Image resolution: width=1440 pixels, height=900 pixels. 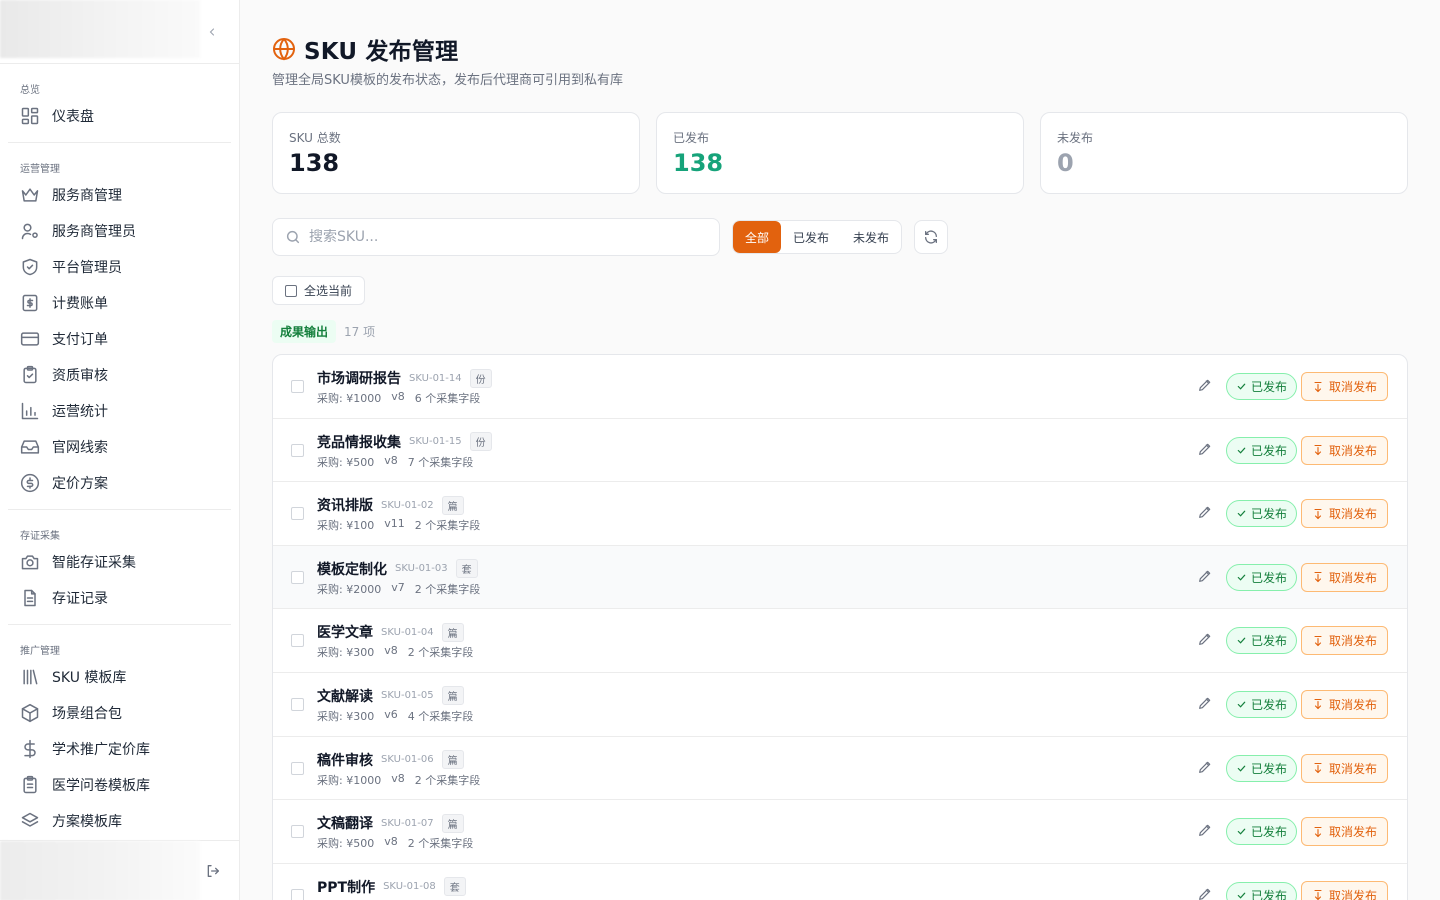 What do you see at coordinates (30, 562) in the screenshot?
I see `camera-icon` at bounding box center [30, 562].